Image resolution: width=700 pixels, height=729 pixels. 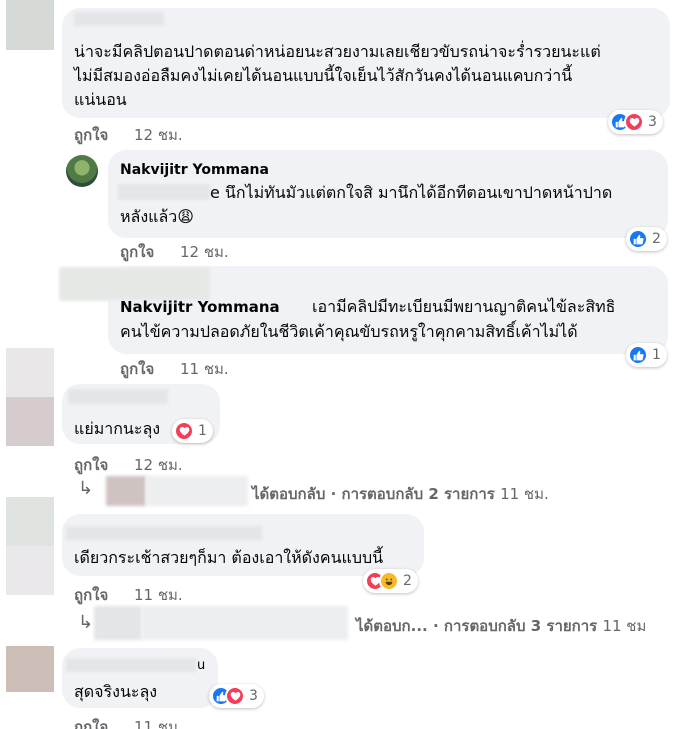 I want to click on comment-text: หลังแล้ว😩, so click(x=157, y=216).